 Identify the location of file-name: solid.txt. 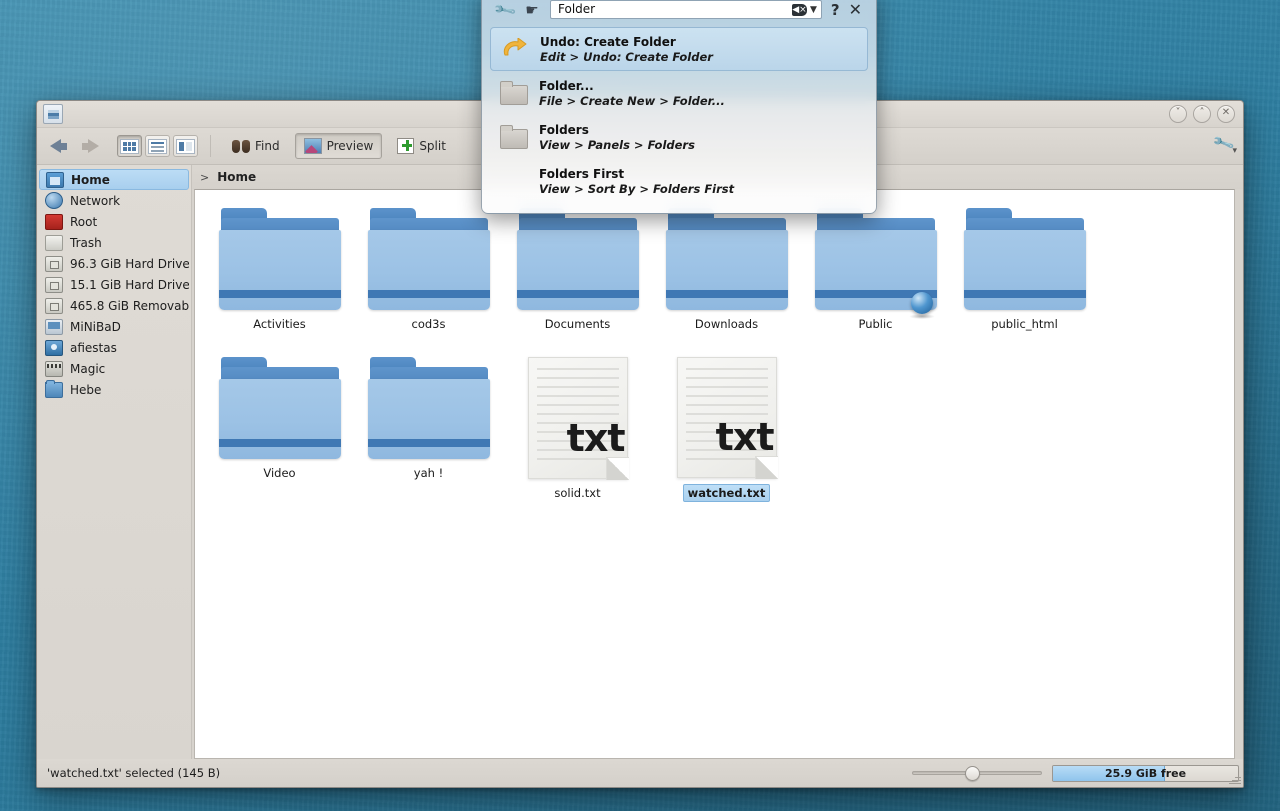
(577, 493).